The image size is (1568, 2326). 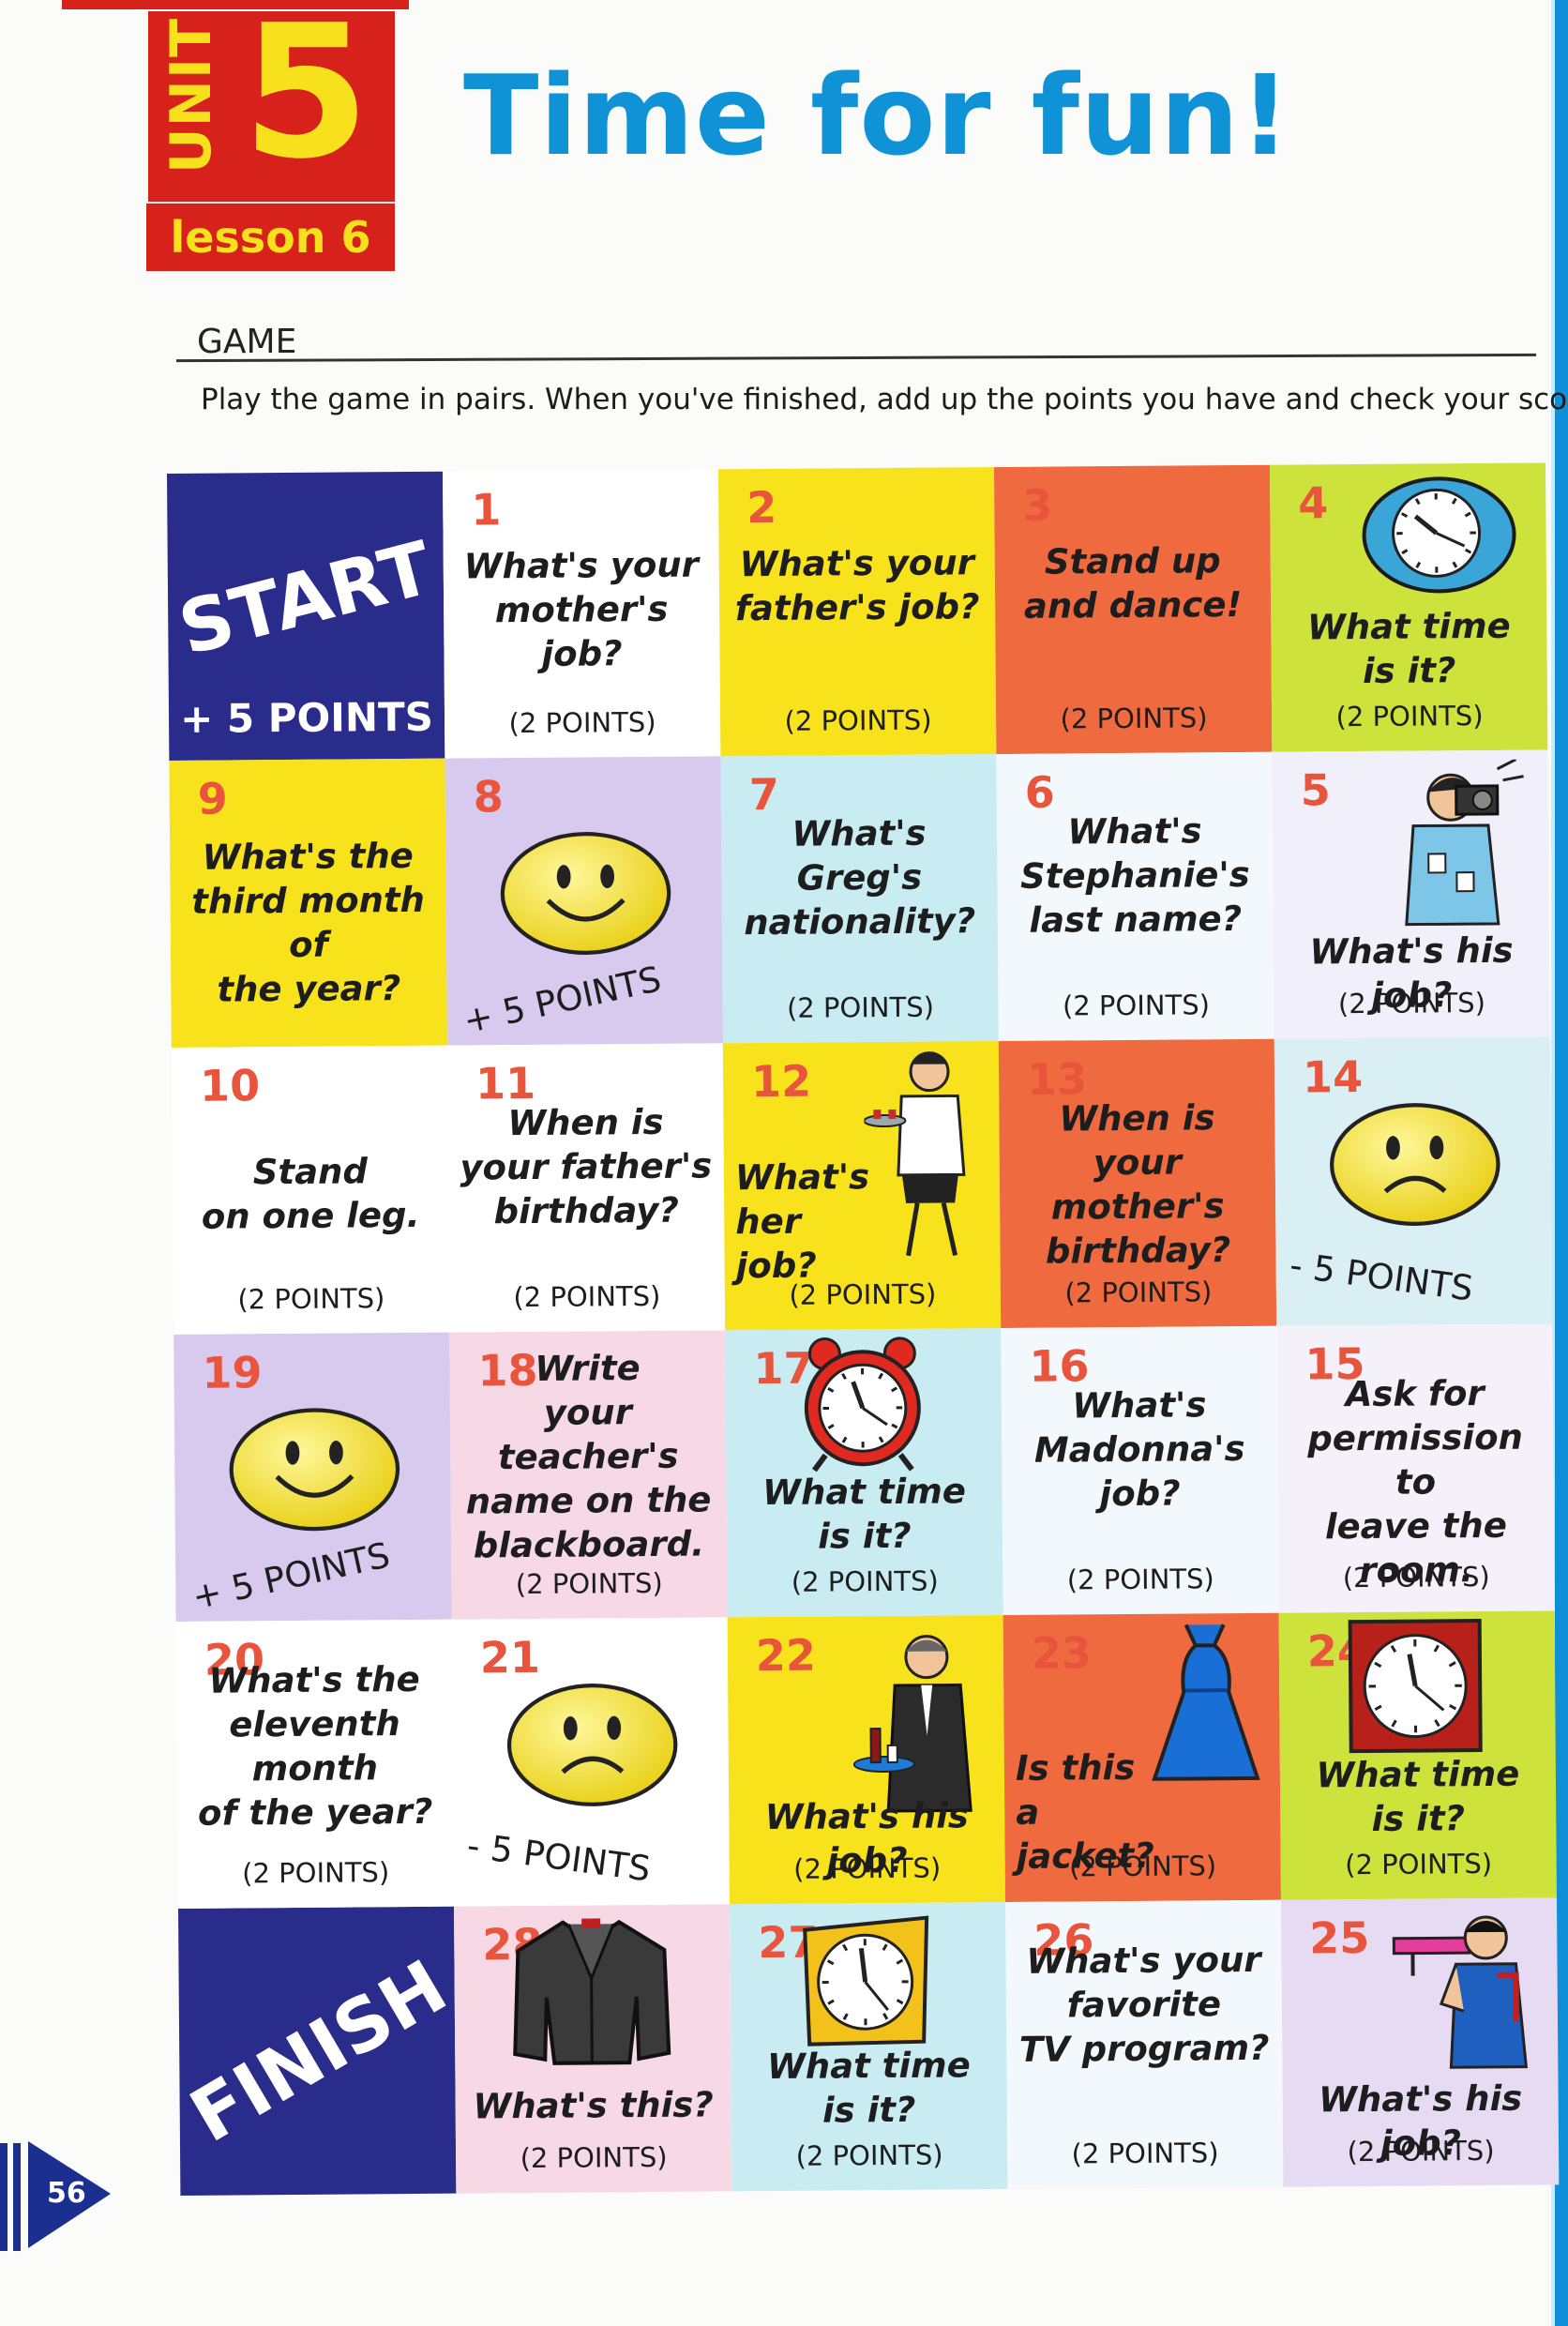 What do you see at coordinates (1460, 1990) in the screenshot?
I see `mechanic-icon` at bounding box center [1460, 1990].